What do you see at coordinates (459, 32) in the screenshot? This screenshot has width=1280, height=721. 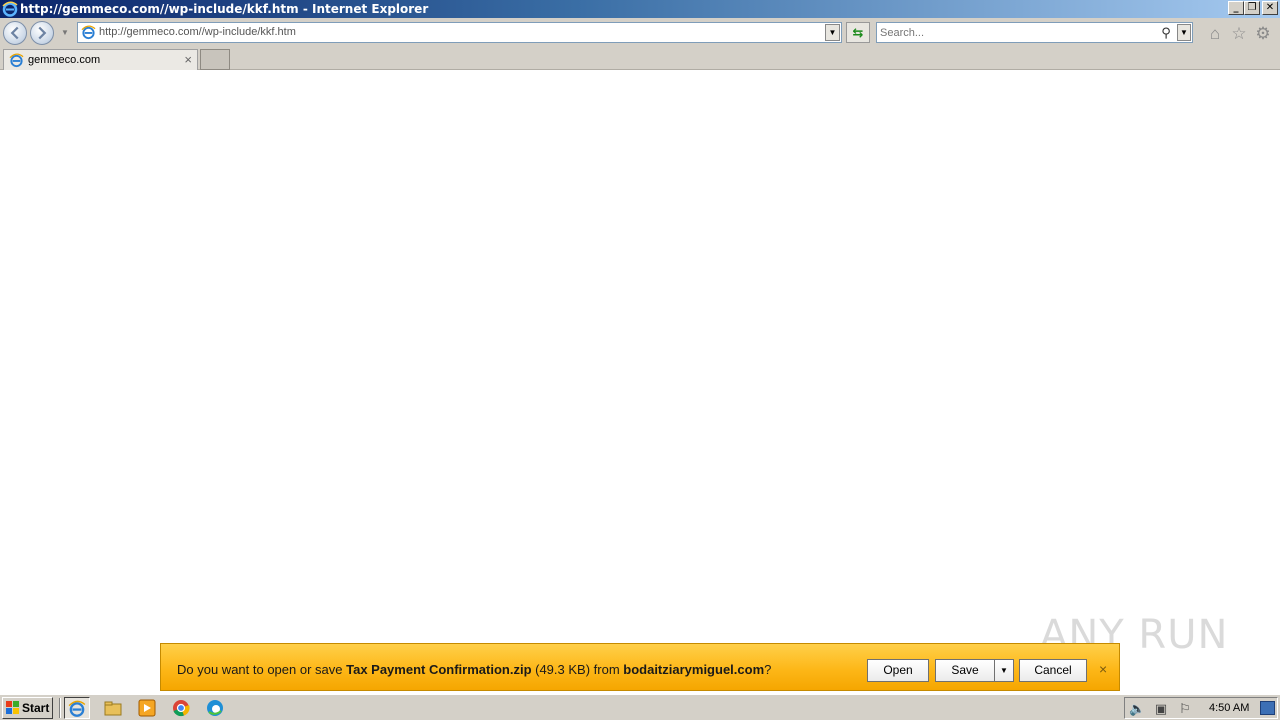 I see `address-bar: http://gemmeco.com//wp-include/kkf.htm ▼` at bounding box center [459, 32].